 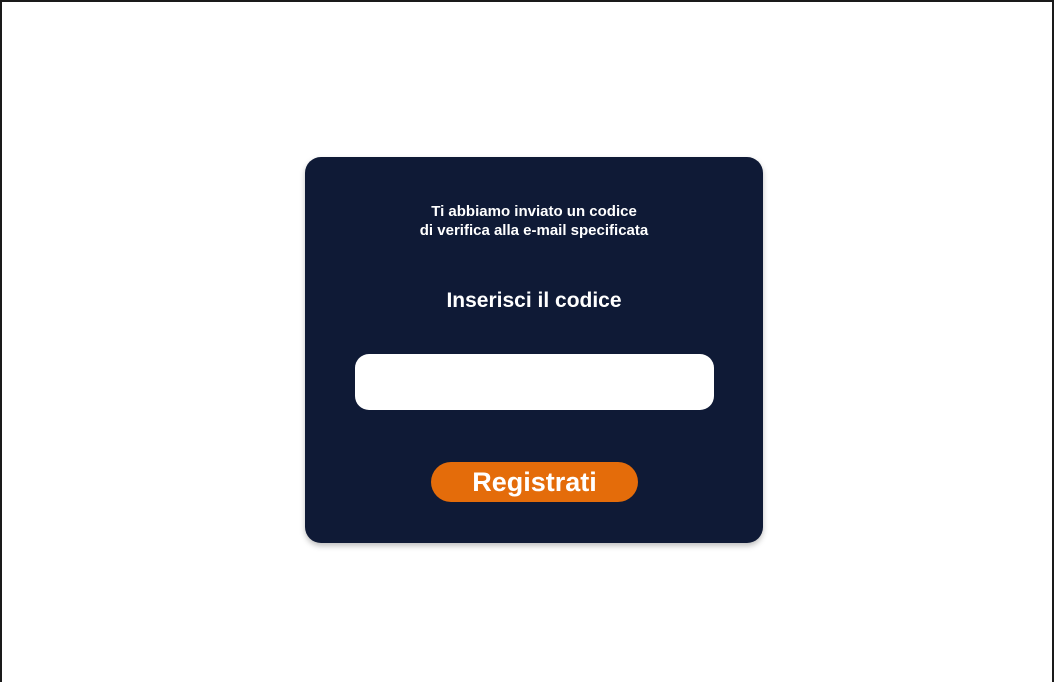 I want to click on verification-message-line-1: Ti abbiamo inviato un codice, so click(x=534, y=211).